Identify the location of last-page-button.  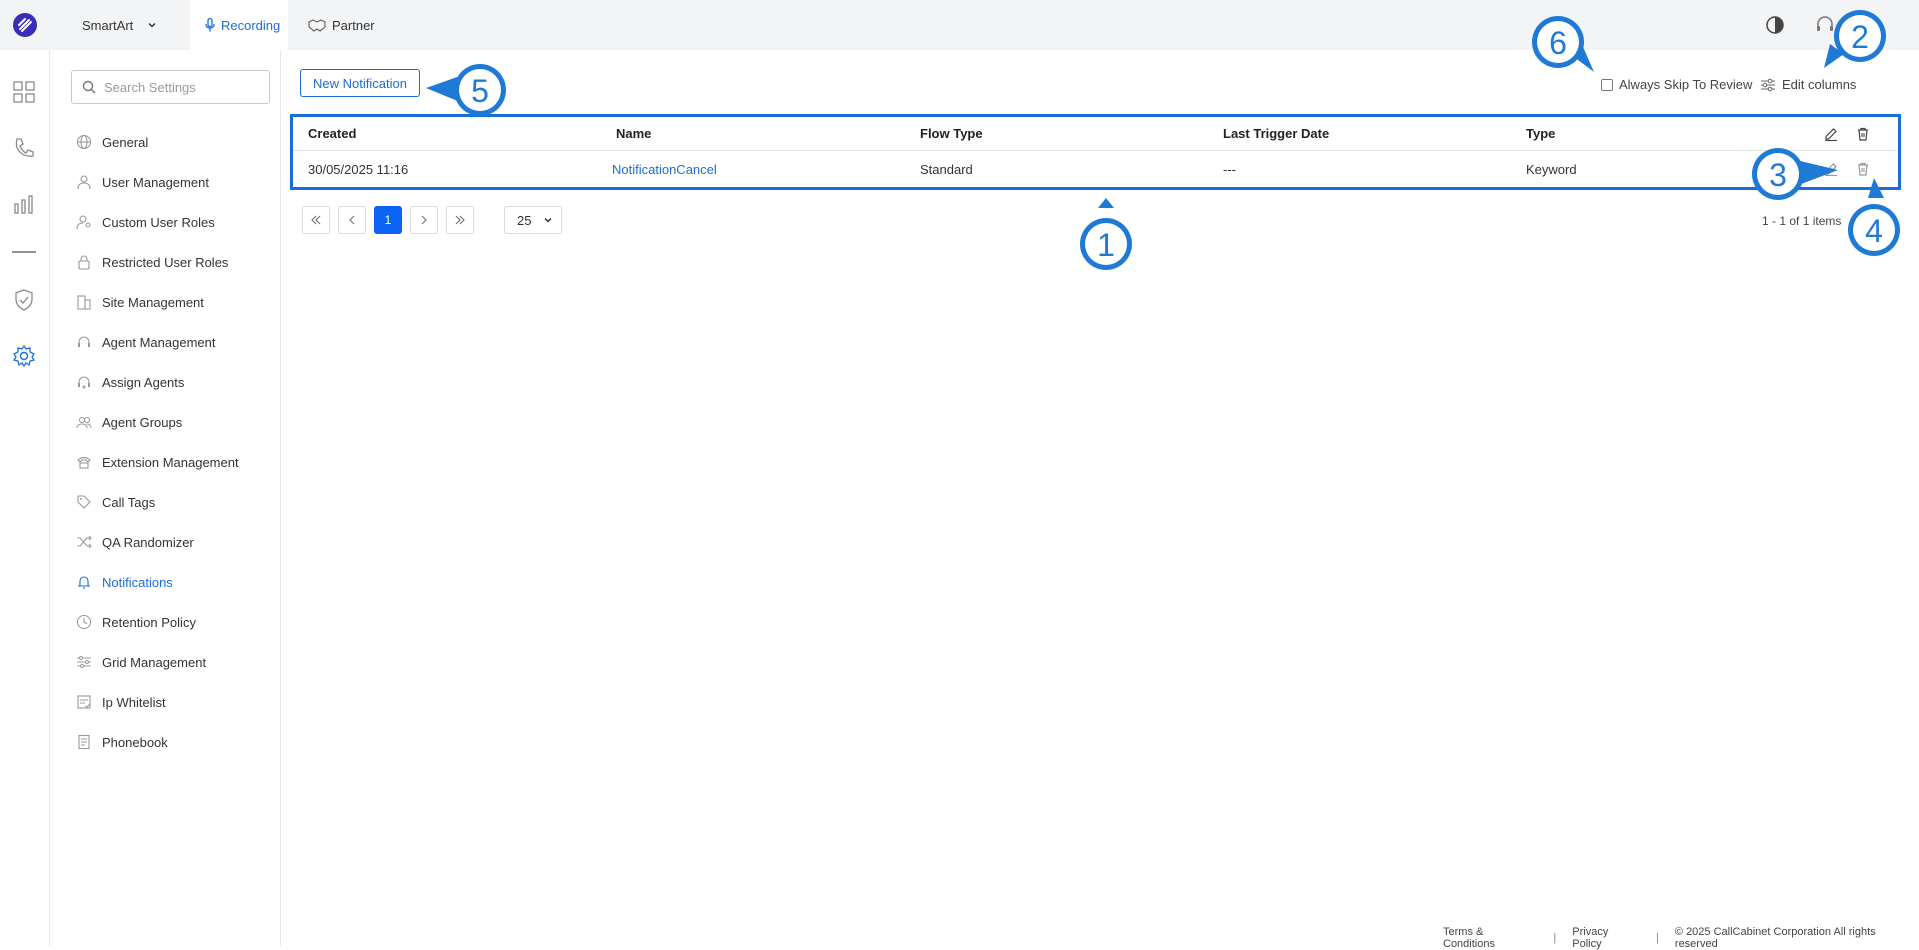
(460, 220).